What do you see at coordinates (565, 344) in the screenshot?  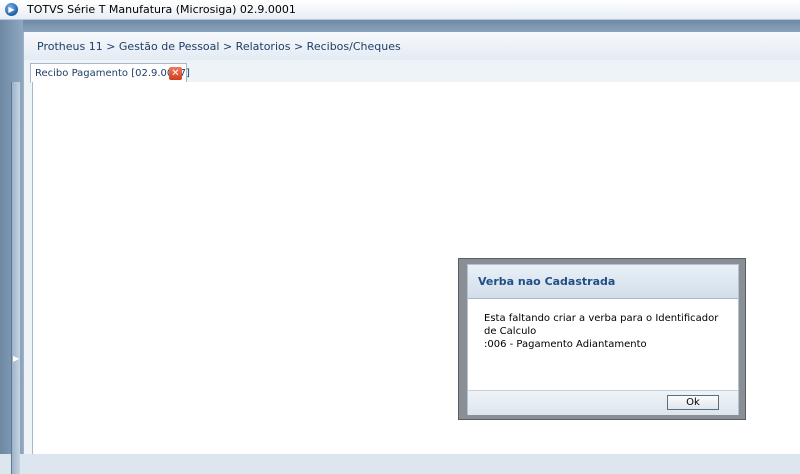 I see `dialog-message-line: :006 - Pagamento Adiantamento` at bounding box center [565, 344].